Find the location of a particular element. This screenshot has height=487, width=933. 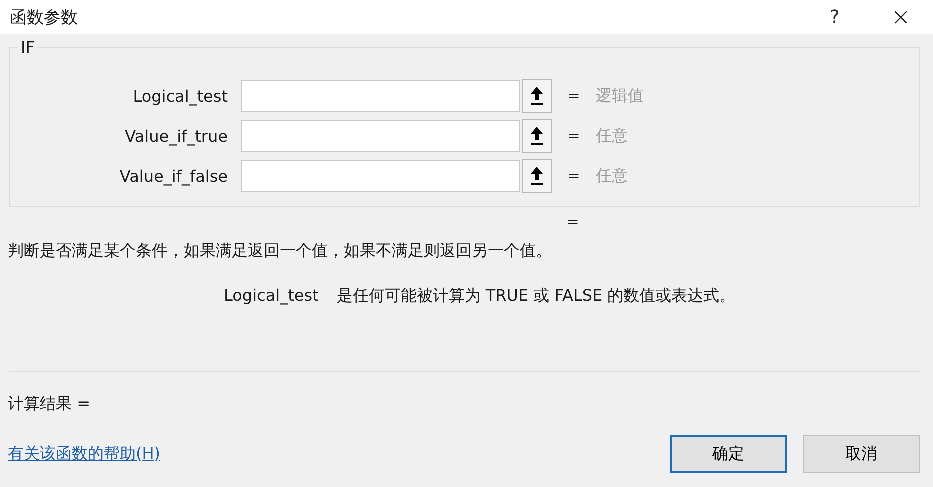

formula-result: 计算结果 = is located at coordinates (50, 404).